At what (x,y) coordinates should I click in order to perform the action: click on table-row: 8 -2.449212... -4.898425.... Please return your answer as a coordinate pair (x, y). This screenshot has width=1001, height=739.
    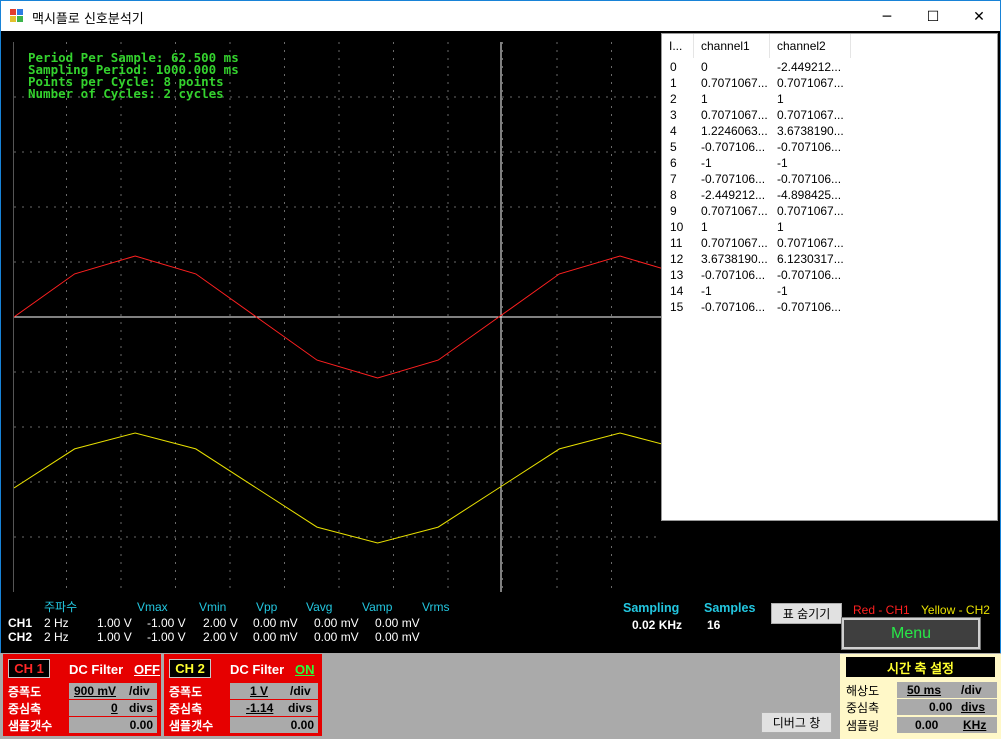
    Looking at the image, I should click on (830, 195).